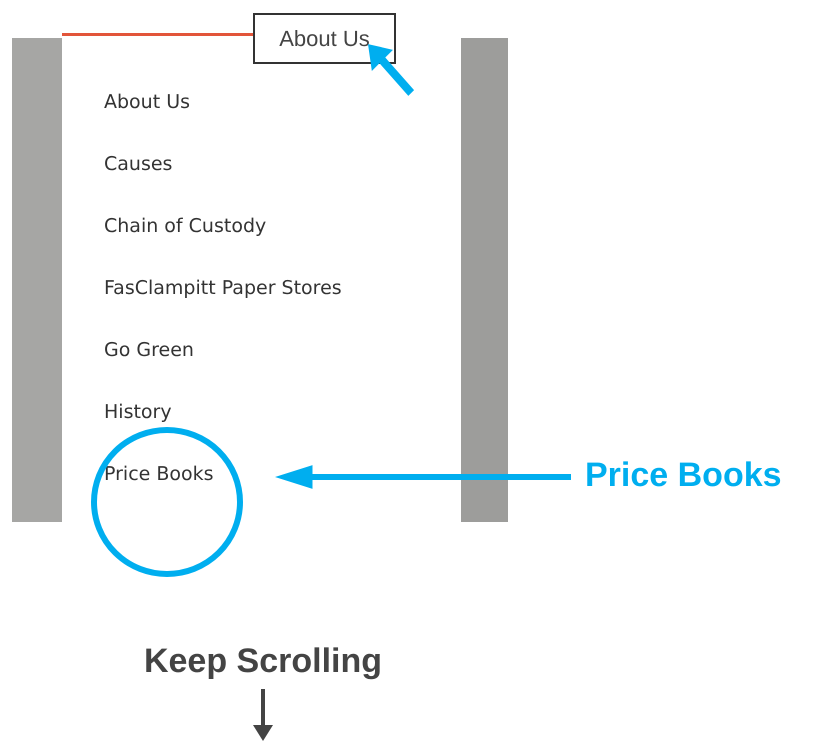 This screenshot has height=742, width=819. What do you see at coordinates (263, 661) in the screenshot?
I see `scroll-hint: Keep Scrolling` at bounding box center [263, 661].